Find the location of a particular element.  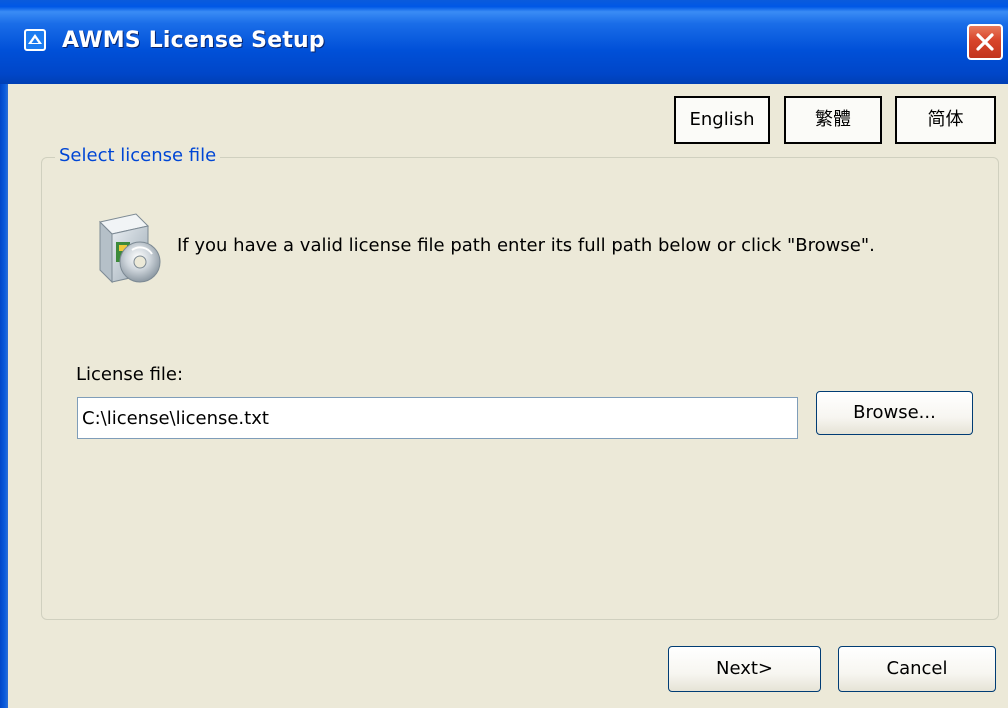

language-english-button: English is located at coordinates (722, 120).